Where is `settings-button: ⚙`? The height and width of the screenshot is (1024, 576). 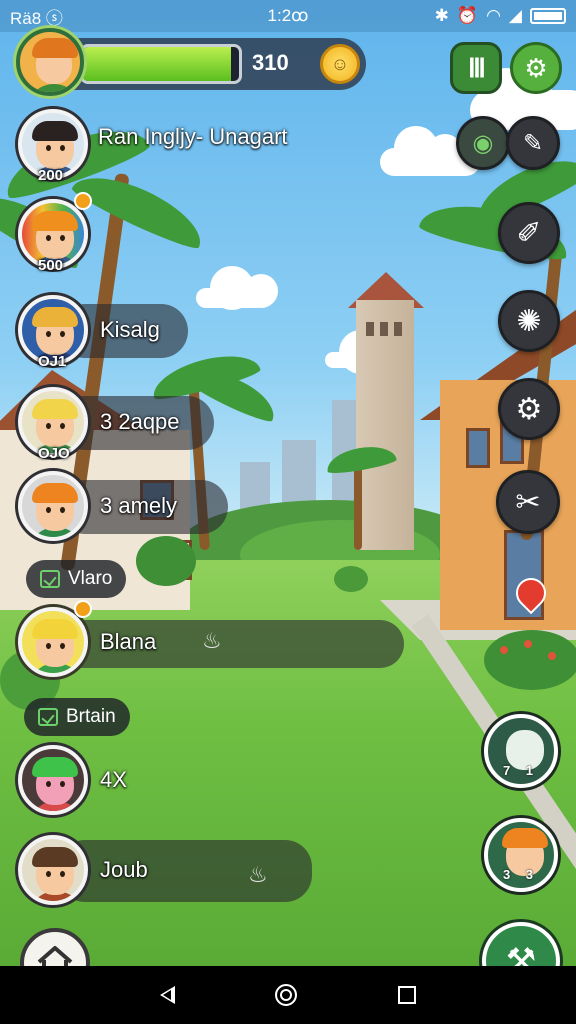 settings-button: ⚙ is located at coordinates (536, 68).